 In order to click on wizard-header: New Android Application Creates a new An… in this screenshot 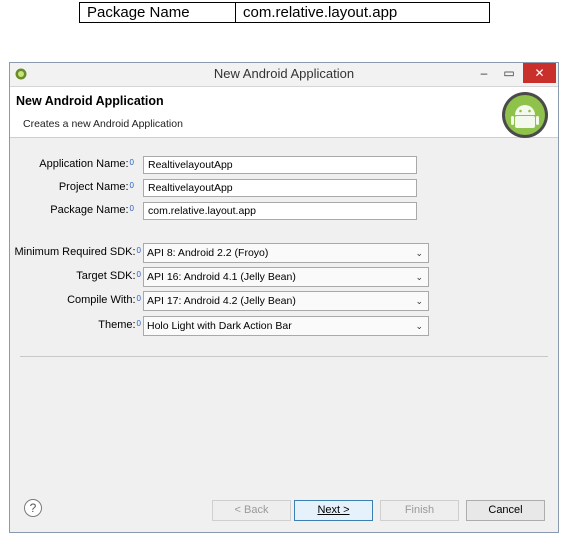, I will do `click(284, 112)`.